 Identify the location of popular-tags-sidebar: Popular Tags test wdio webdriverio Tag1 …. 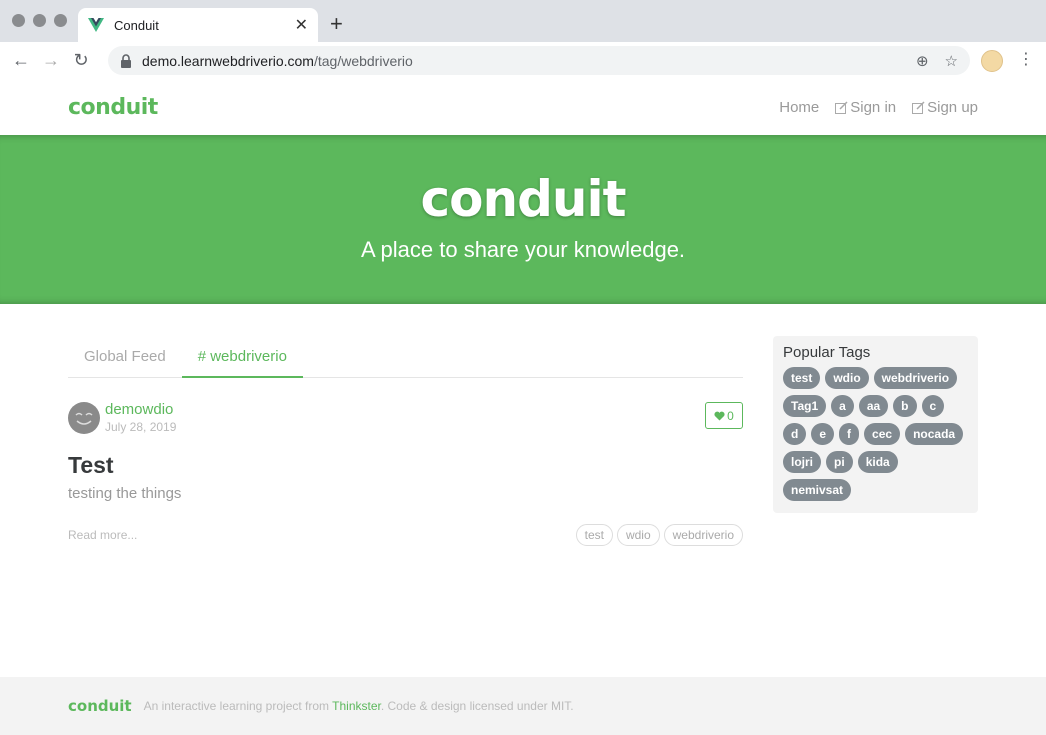
(875, 424).